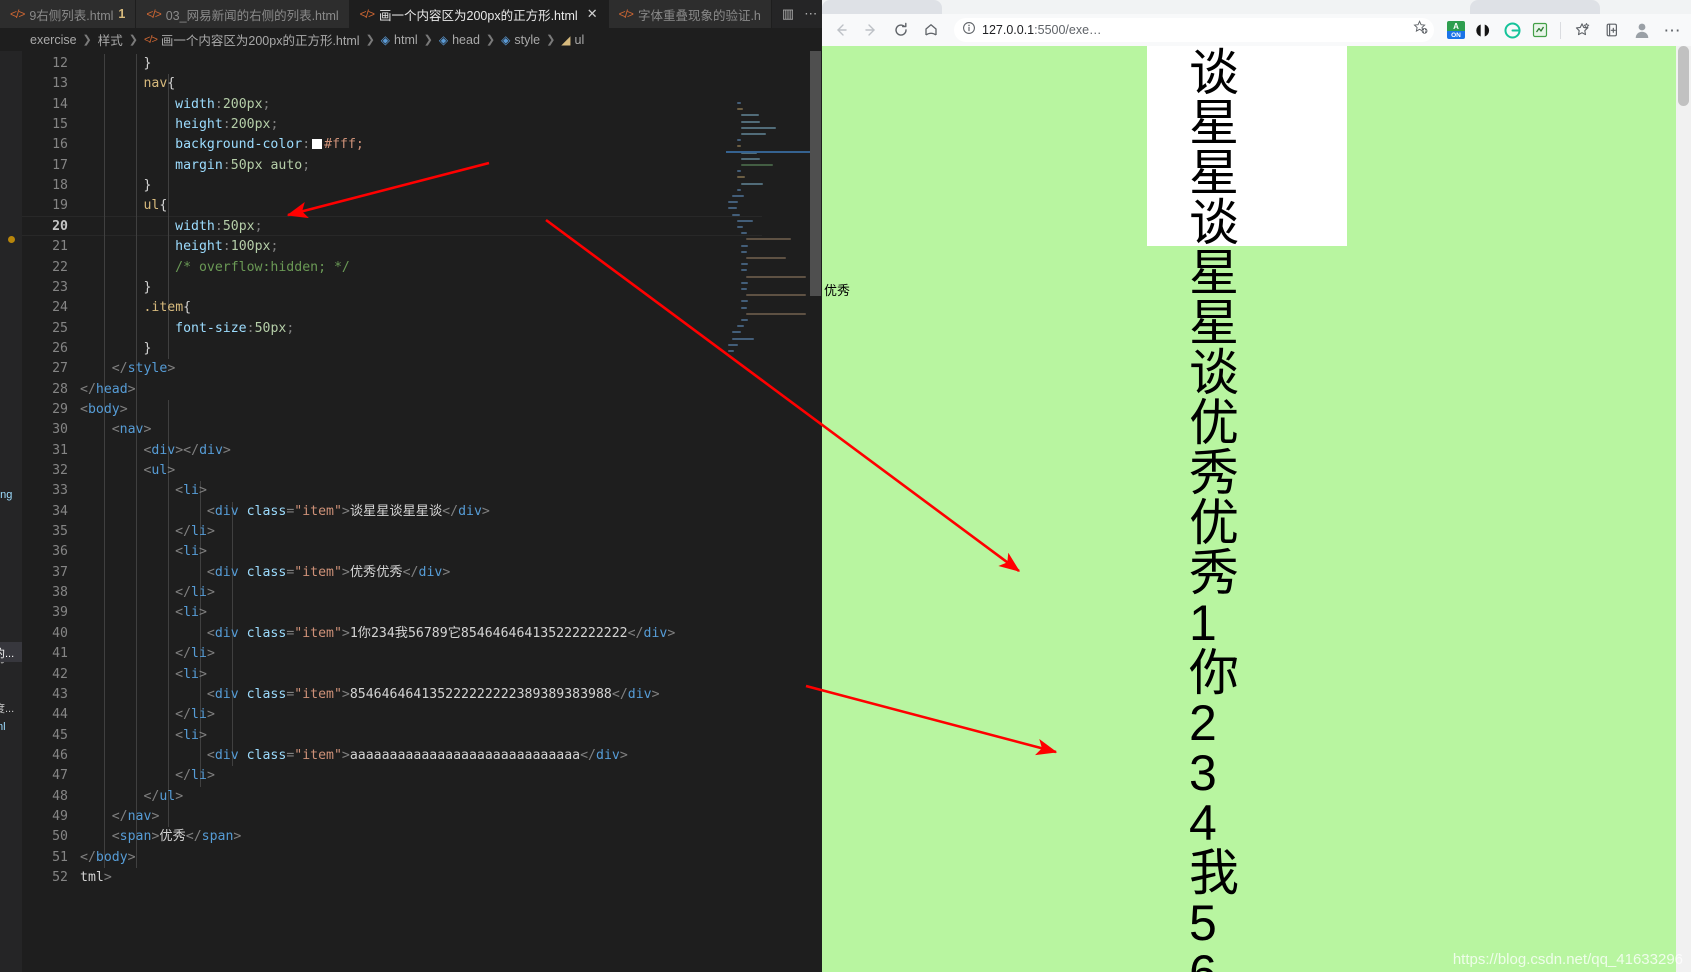 The width and height of the screenshot is (1691, 972). What do you see at coordinates (1582, 30) in the screenshot?
I see `favorites-icon` at bounding box center [1582, 30].